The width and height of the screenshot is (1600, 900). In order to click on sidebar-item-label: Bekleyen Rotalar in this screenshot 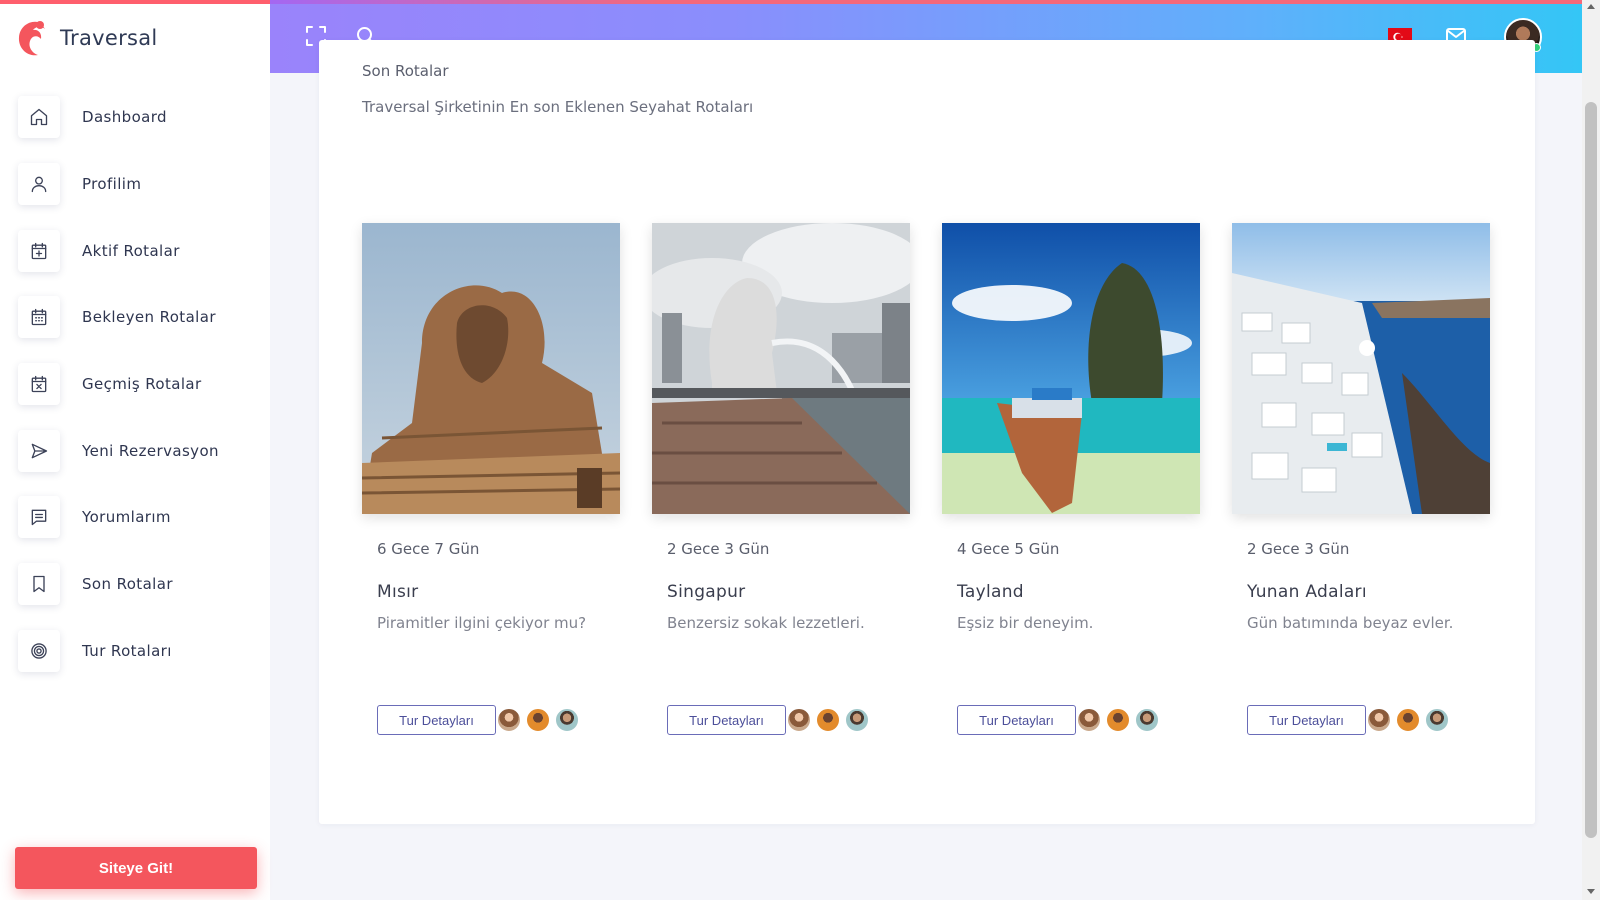, I will do `click(149, 317)`.